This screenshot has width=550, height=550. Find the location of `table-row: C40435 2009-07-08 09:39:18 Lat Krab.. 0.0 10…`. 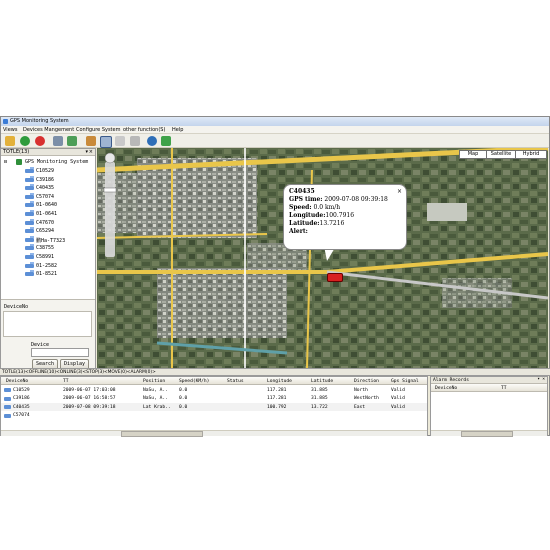

table-row: C40435 2009-07-08 09:39:18 Lat Krab.. 0.0 10… is located at coordinates (214, 407).